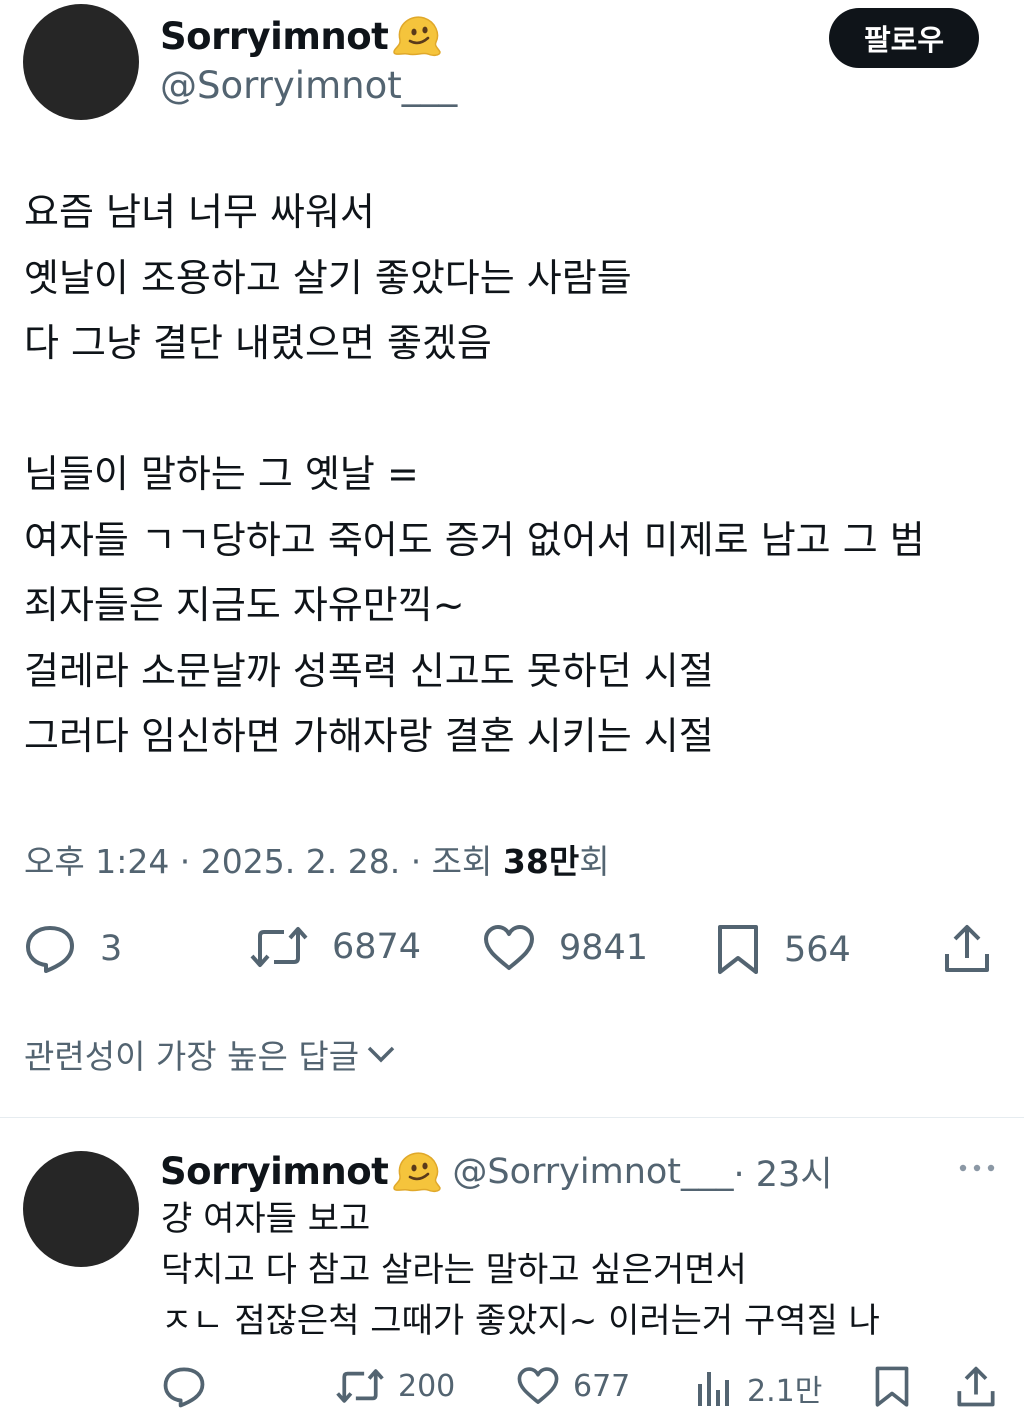 Image resolution: width=1024 pixels, height=1410 pixels. I want to click on reply-retweet-button: 200, so click(395, 1386).